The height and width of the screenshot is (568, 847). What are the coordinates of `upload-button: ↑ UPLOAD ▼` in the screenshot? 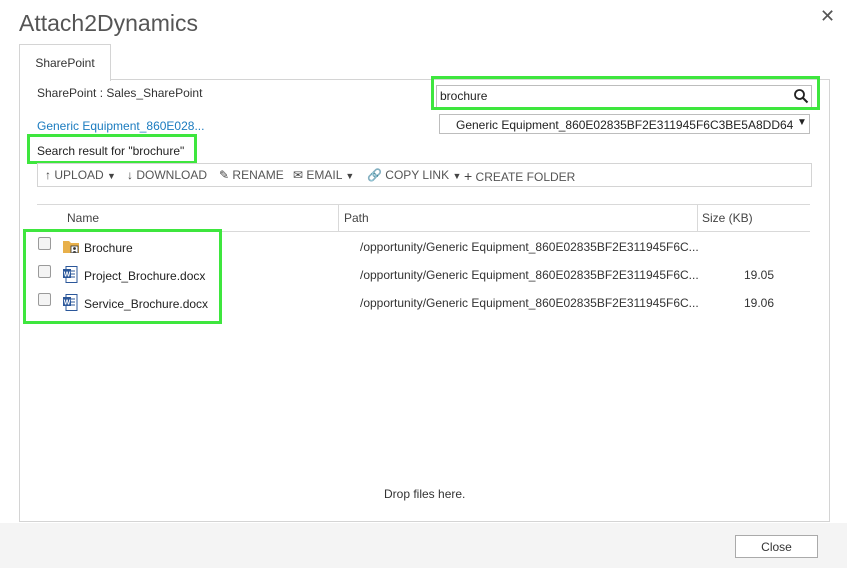 It's located at (80, 175).